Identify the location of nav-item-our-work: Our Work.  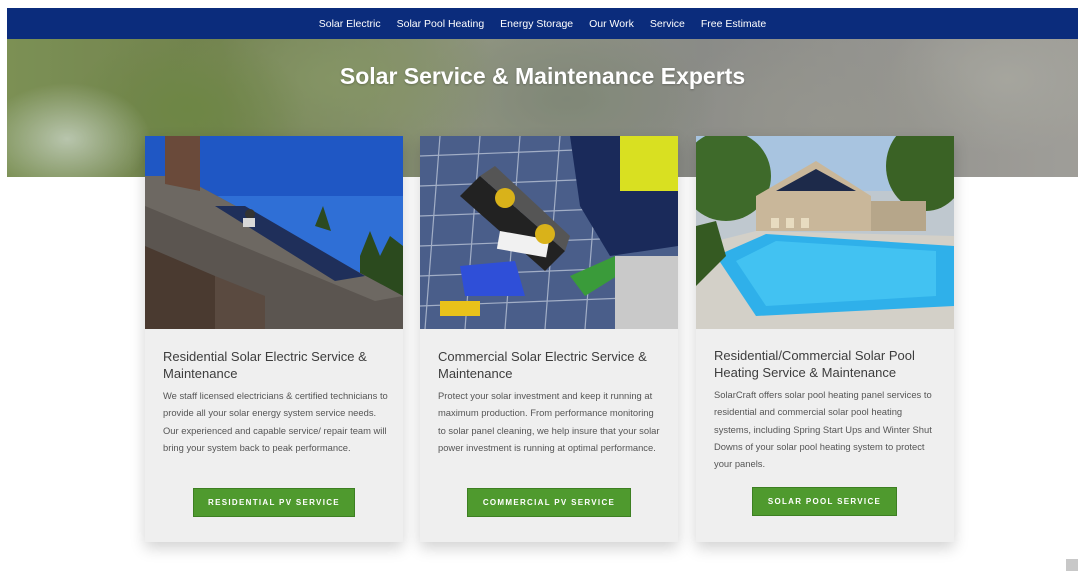
(611, 24).